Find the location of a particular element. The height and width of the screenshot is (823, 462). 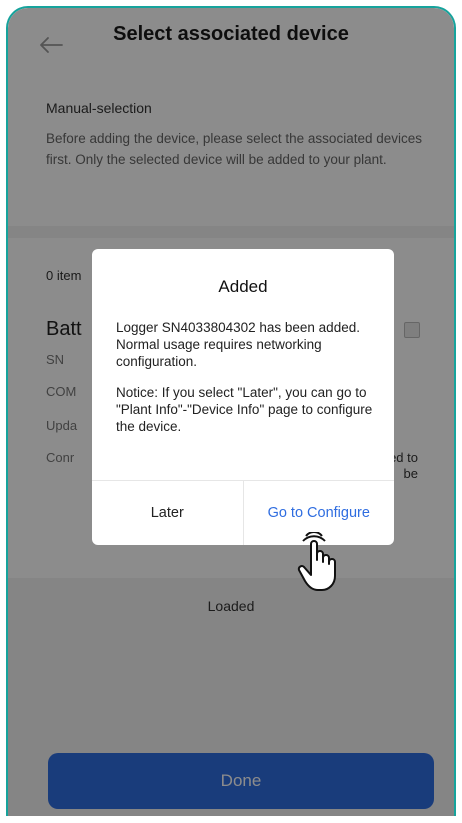

dialog-actions: Later Go to Configure is located at coordinates (243, 512).